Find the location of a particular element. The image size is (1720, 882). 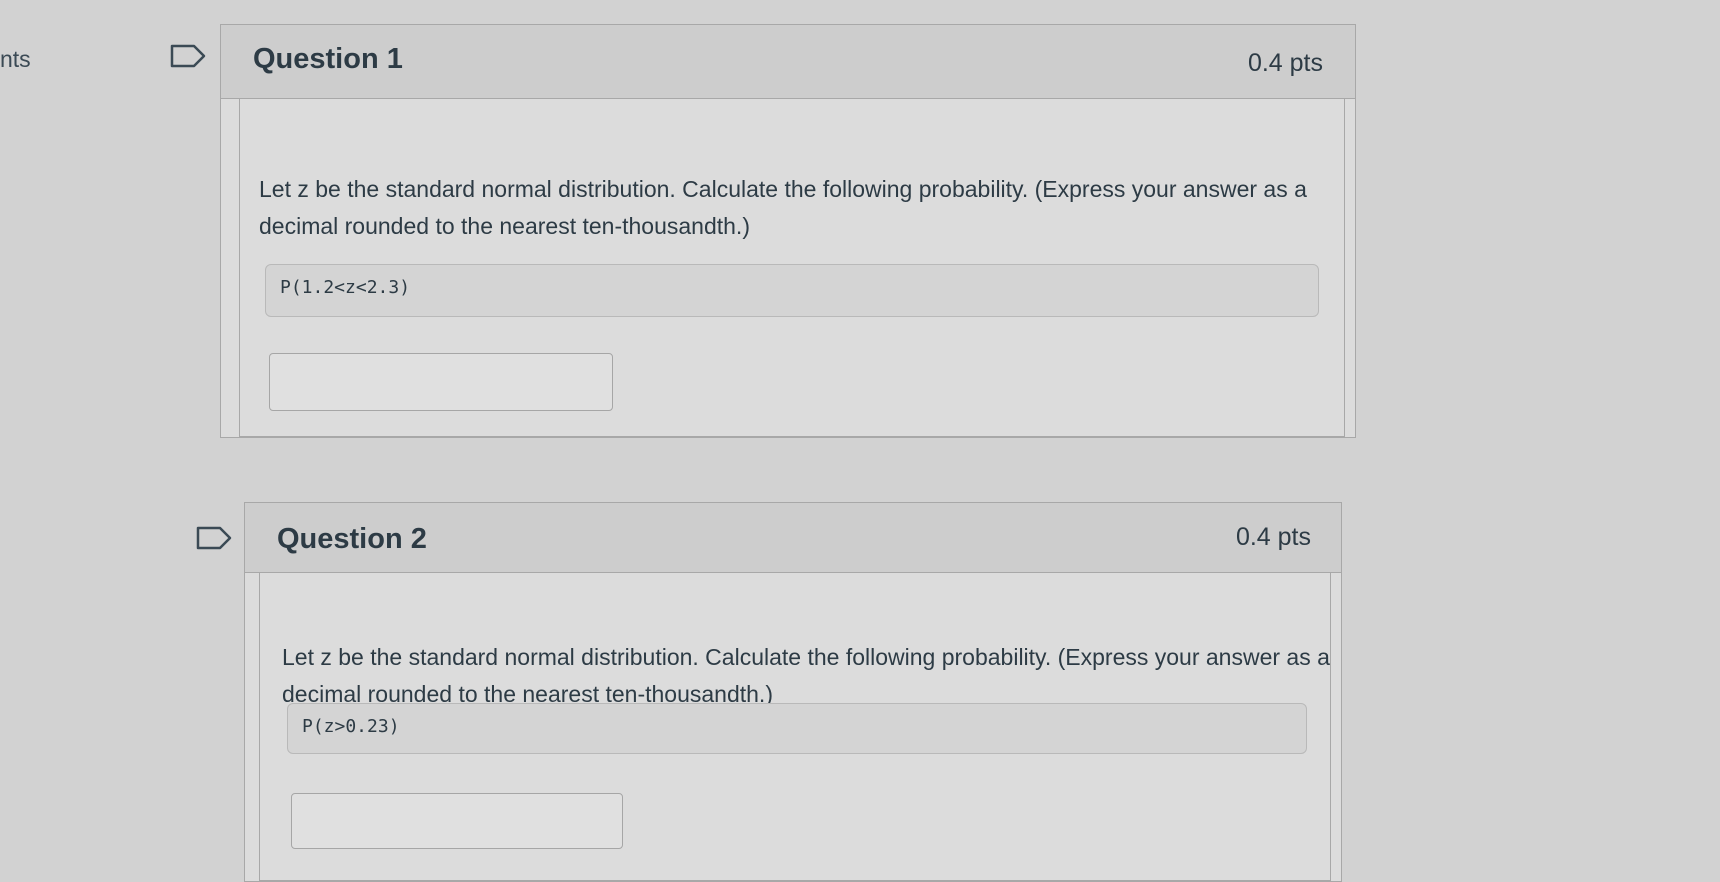

formula-text: P(z>0.23) is located at coordinates (351, 726).